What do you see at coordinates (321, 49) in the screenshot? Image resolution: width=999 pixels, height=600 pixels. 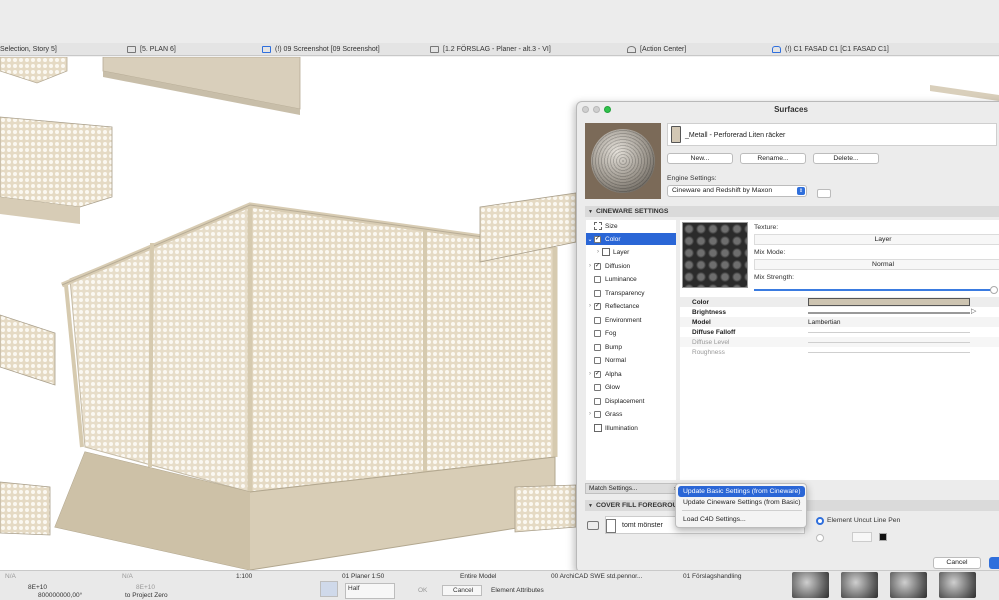 I see `tab-screenshot: (!) 09 Screenshot [09 Screenshot]` at bounding box center [321, 49].